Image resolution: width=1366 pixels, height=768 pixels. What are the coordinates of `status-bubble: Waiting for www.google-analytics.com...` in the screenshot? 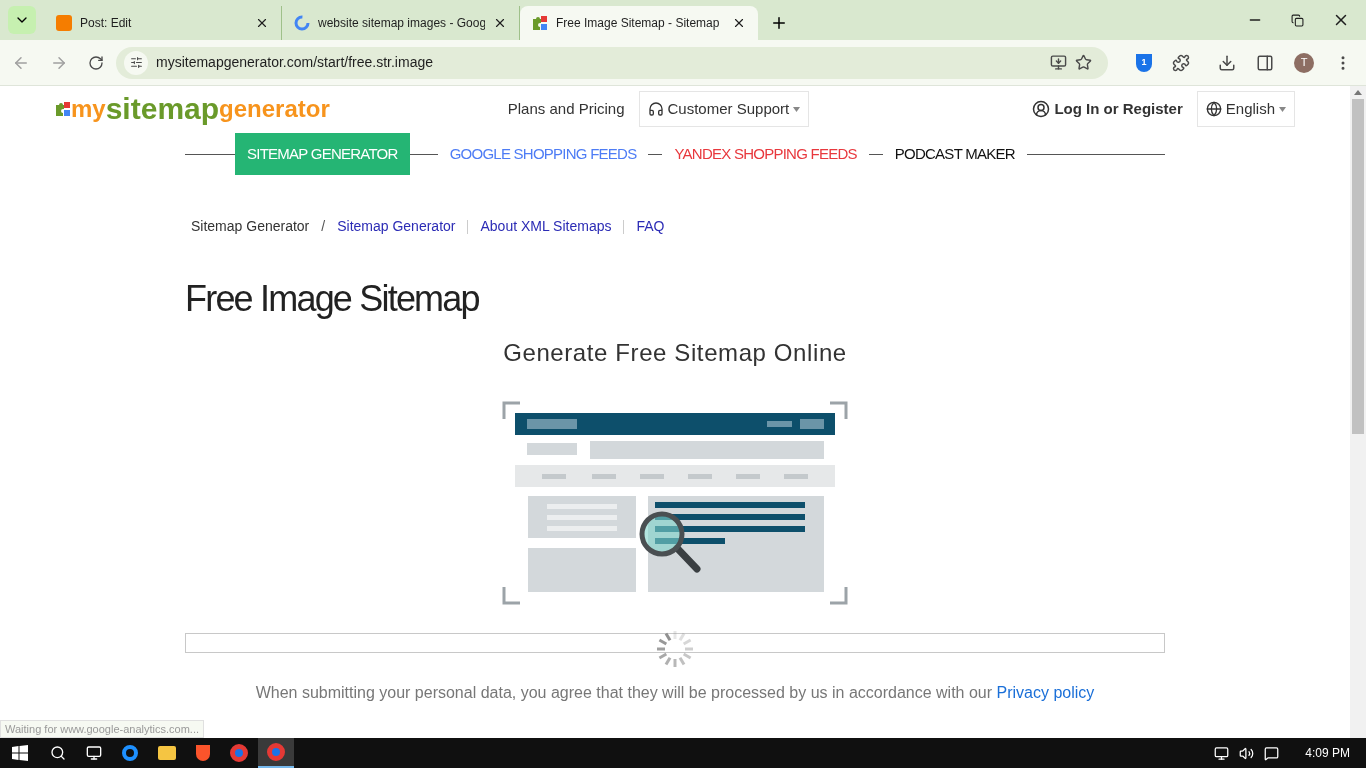 It's located at (102, 728).